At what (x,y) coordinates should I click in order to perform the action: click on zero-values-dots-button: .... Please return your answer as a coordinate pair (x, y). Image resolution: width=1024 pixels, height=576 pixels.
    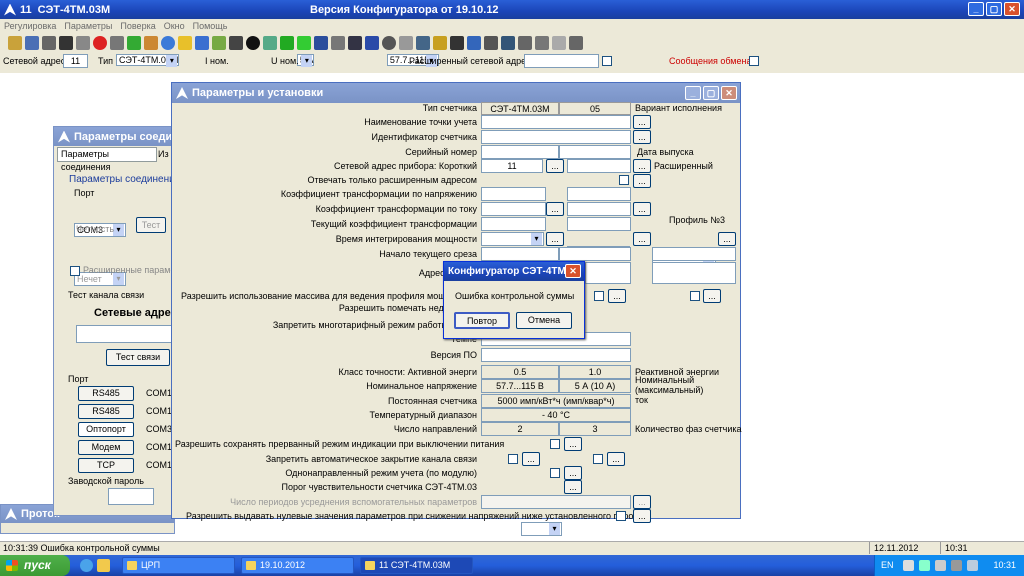
    Looking at the image, I should click on (642, 516).